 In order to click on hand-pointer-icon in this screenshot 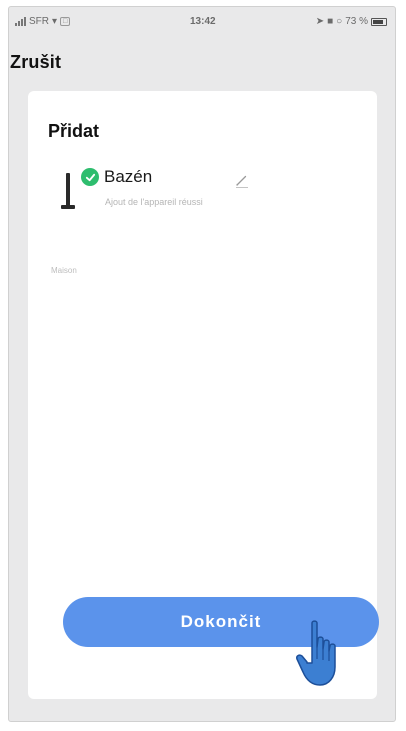, I will do `click(316, 653)`.